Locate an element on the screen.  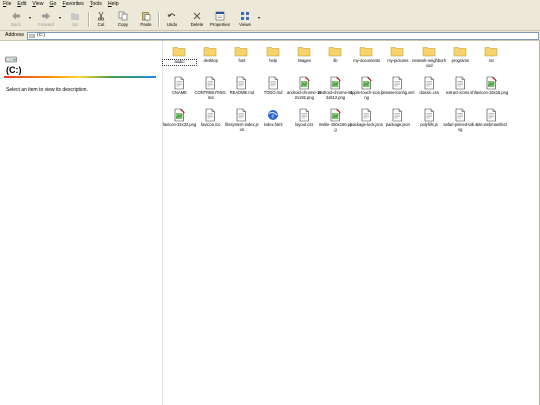
file-item: browserconfig.xml is located at coordinates (398, 94).